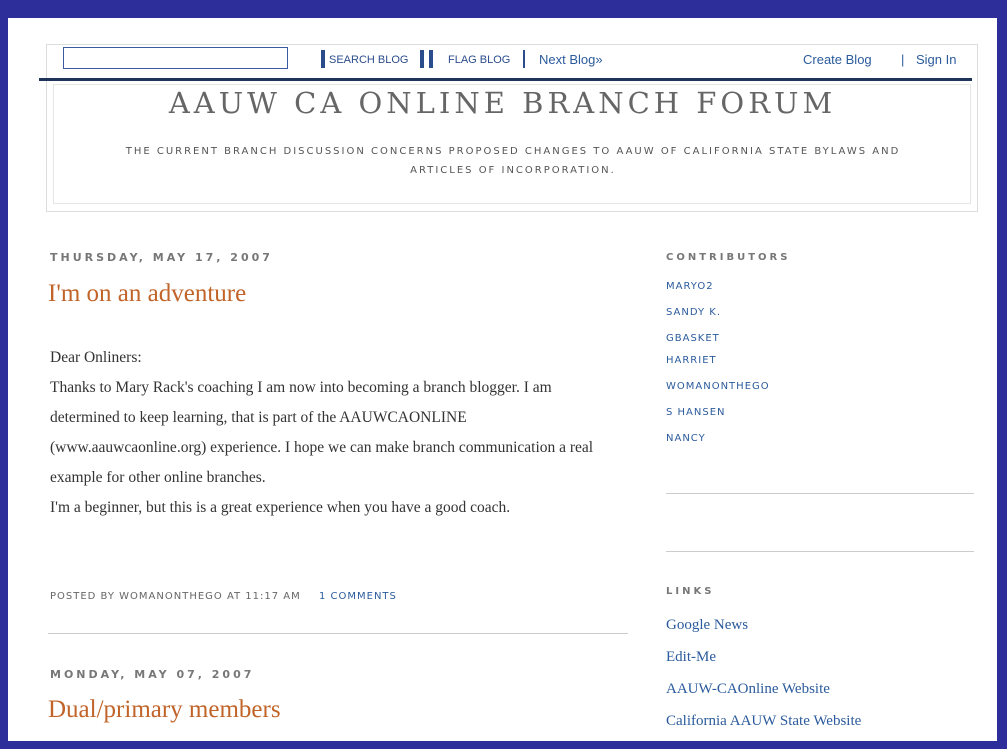 The image size is (1007, 749). Describe the element at coordinates (728, 257) in the screenshot. I see `contributors-heading: CONTRIBUTORS` at that location.